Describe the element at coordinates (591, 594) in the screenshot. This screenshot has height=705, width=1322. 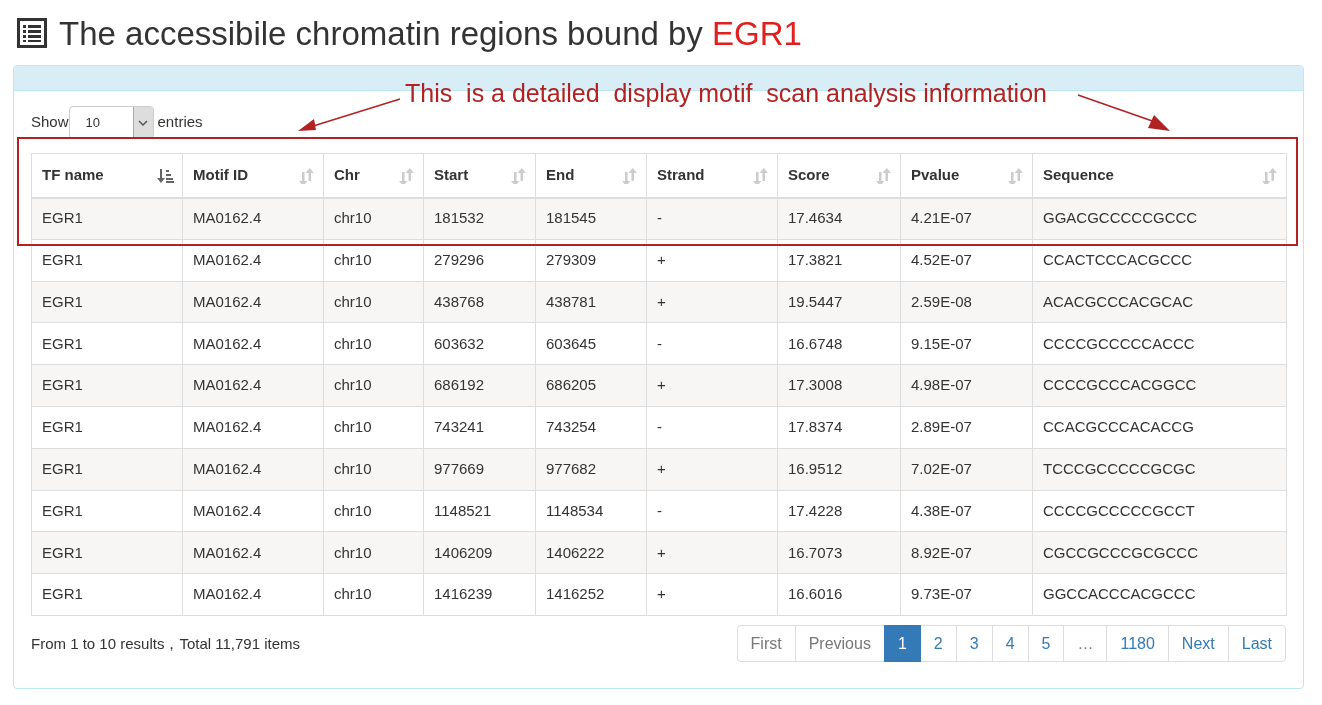
I see `table-cell: 1416252` at that location.